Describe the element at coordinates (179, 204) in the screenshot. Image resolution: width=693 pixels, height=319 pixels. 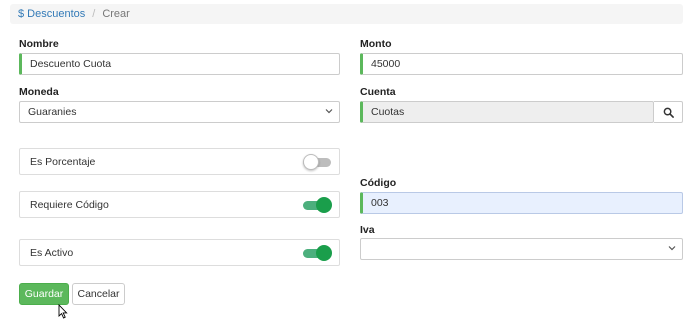
I see `requiere-codigo-row: Requiere Código` at that location.